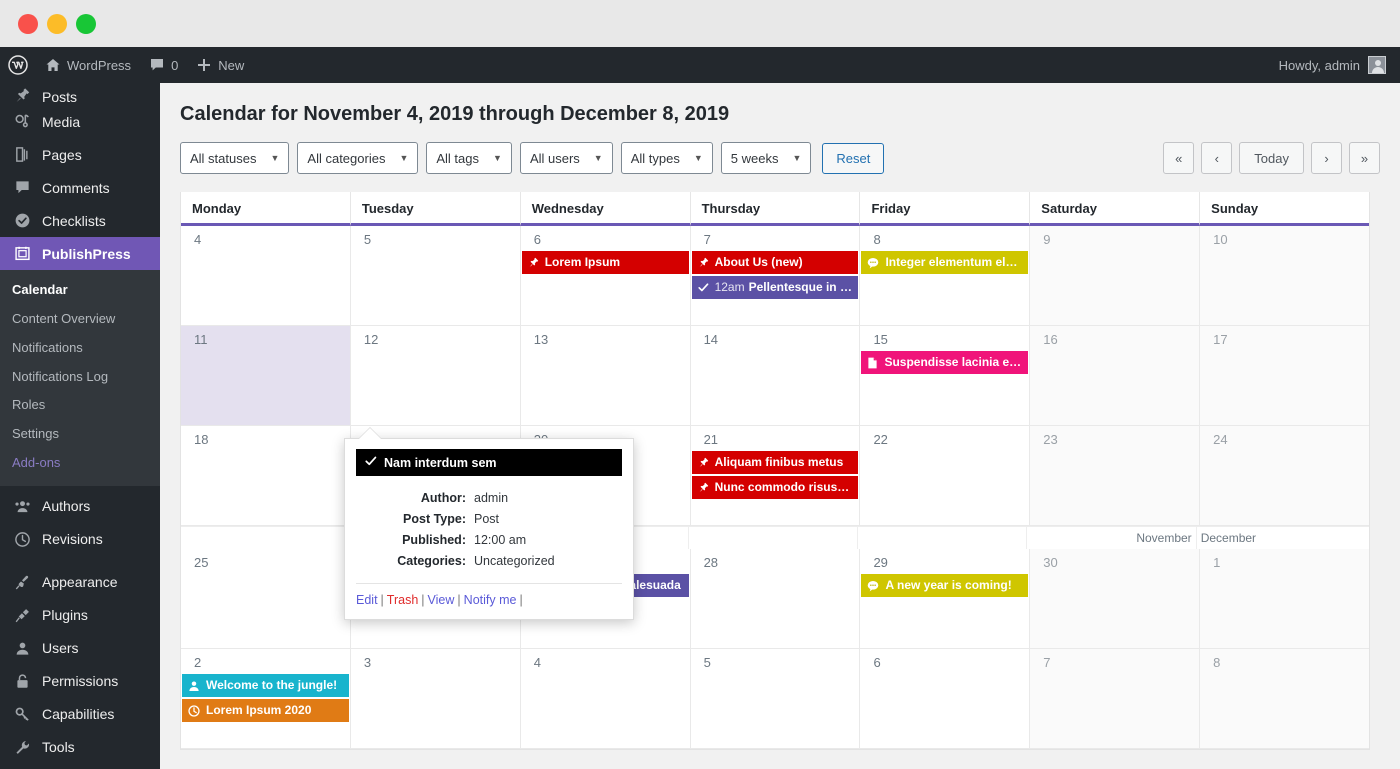  I want to click on nav-today-button: Today, so click(1271, 158).